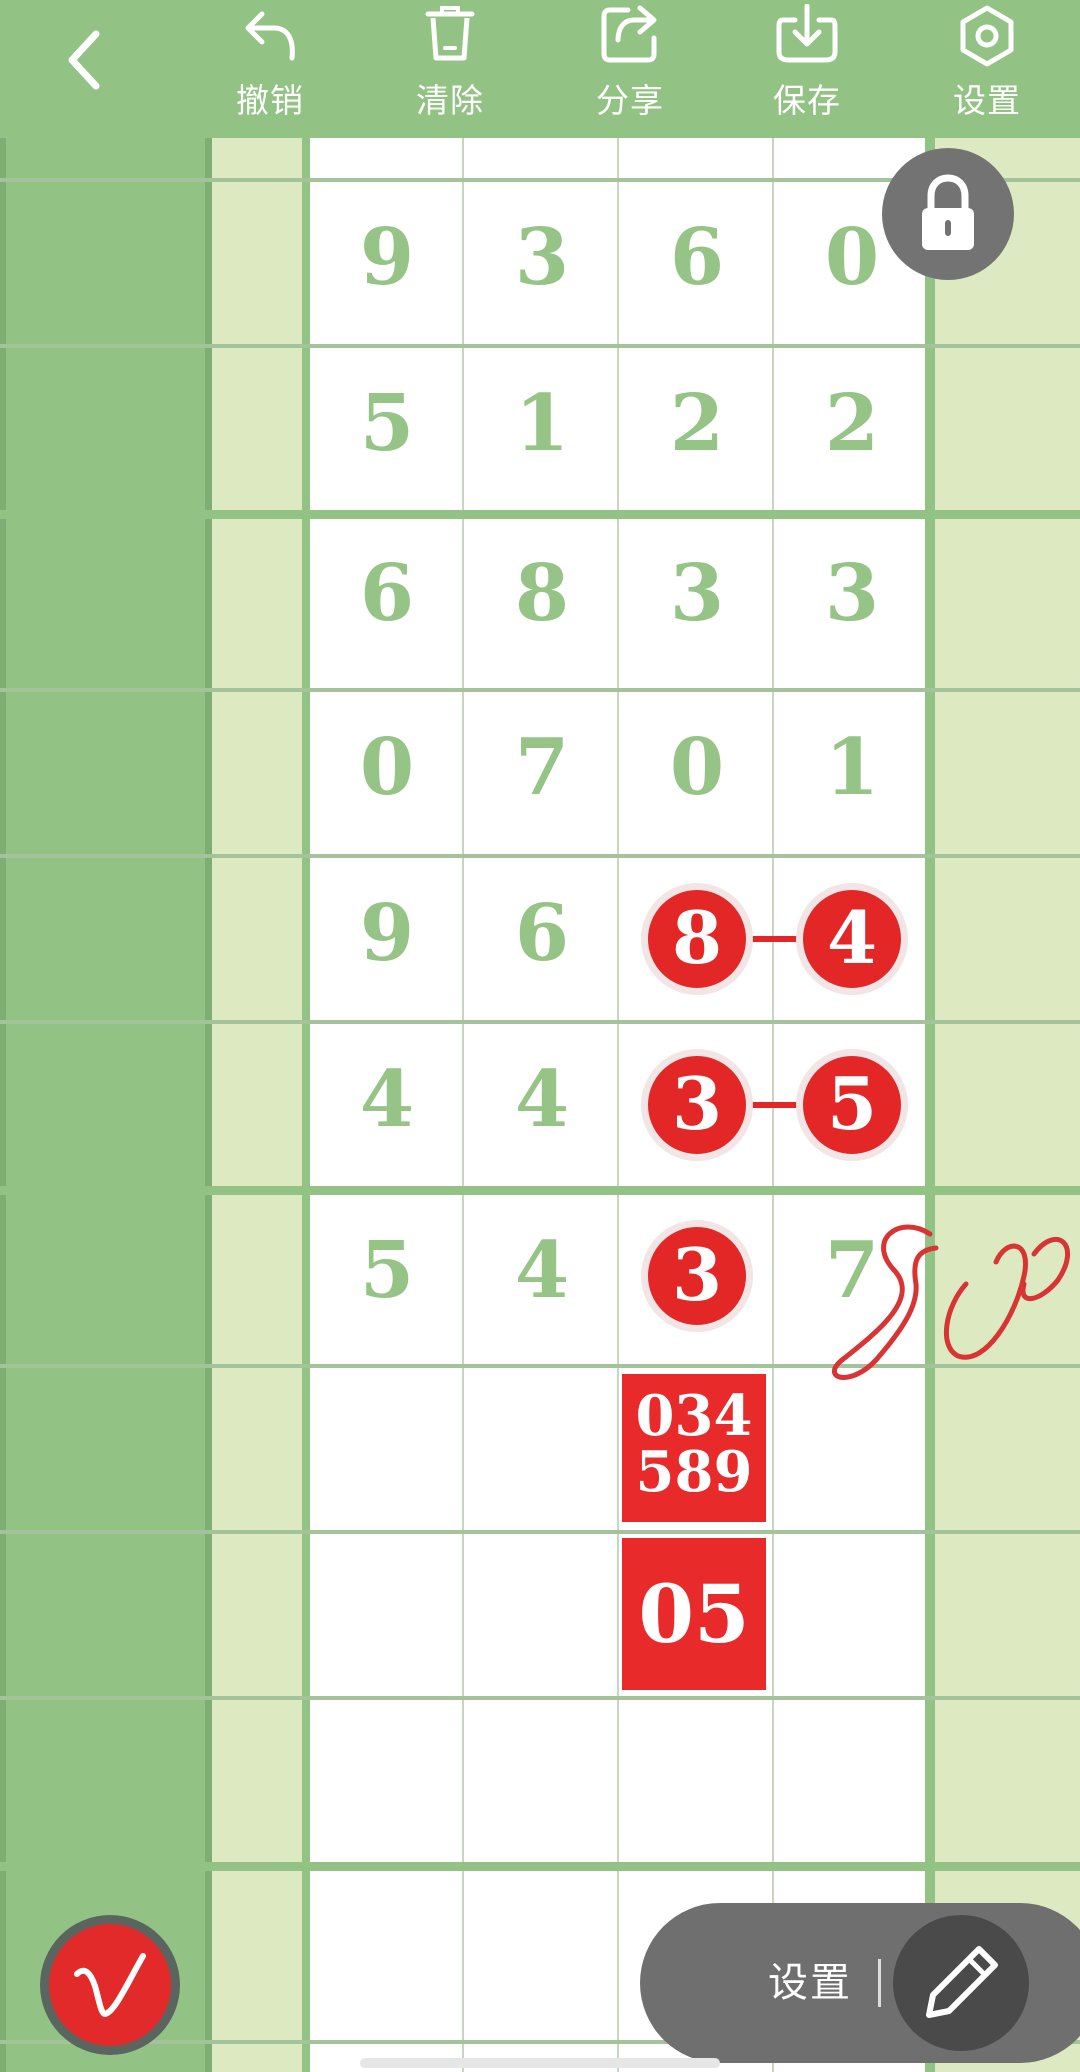 This screenshot has height=2072, width=1080. I want to click on prediction-box: 034 589, so click(694, 1448).